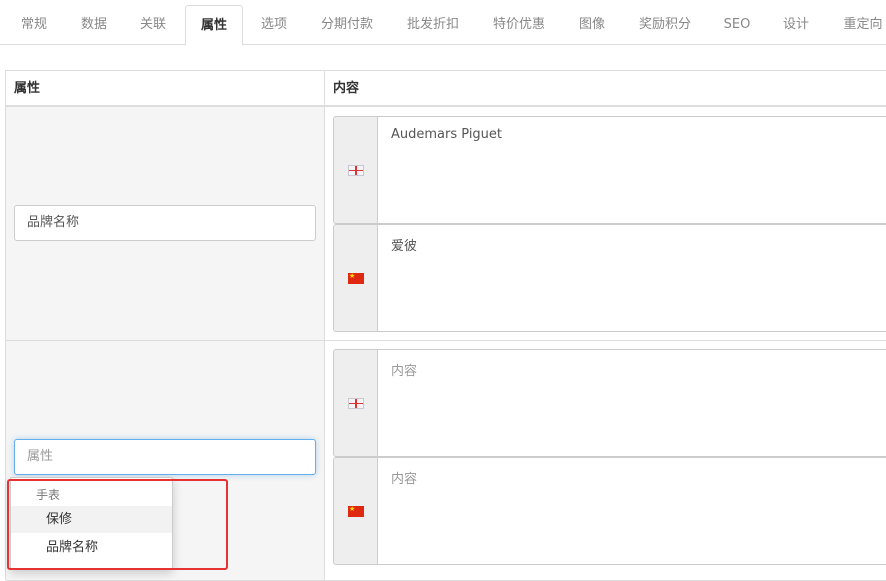 The width and height of the screenshot is (886, 581). What do you see at coordinates (631, 278) in the screenshot?
I see `content-textarea: 爱彼` at bounding box center [631, 278].